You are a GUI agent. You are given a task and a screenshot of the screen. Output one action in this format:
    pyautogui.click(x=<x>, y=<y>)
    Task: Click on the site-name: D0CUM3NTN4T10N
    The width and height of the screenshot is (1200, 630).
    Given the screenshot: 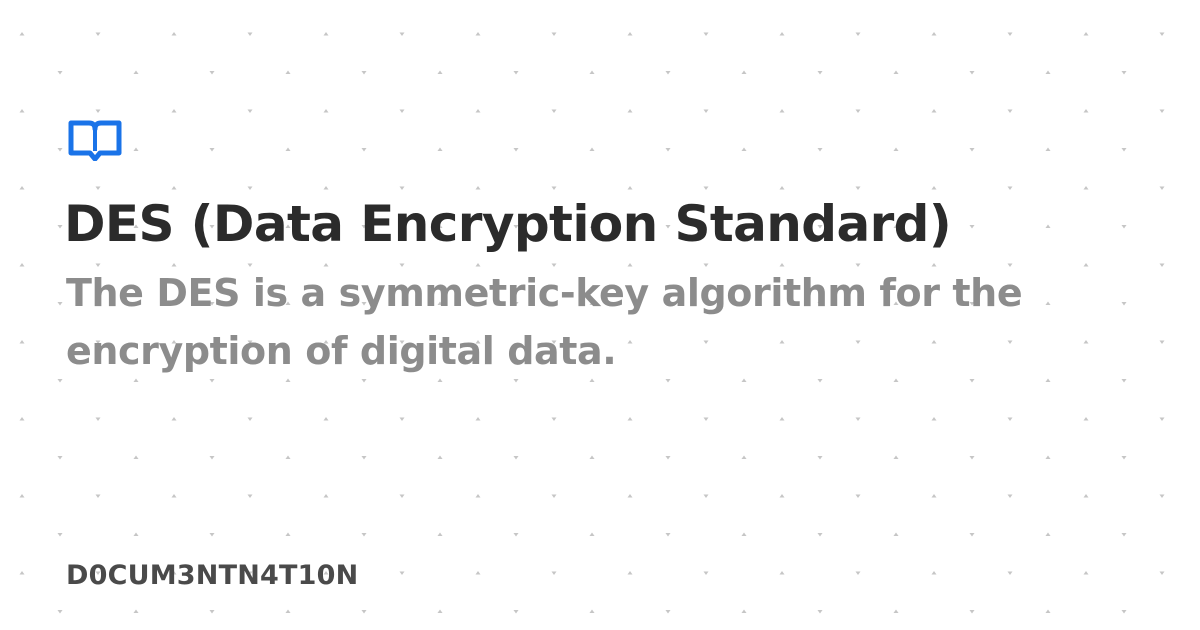 What is the action you would take?
    pyautogui.click(x=212, y=575)
    